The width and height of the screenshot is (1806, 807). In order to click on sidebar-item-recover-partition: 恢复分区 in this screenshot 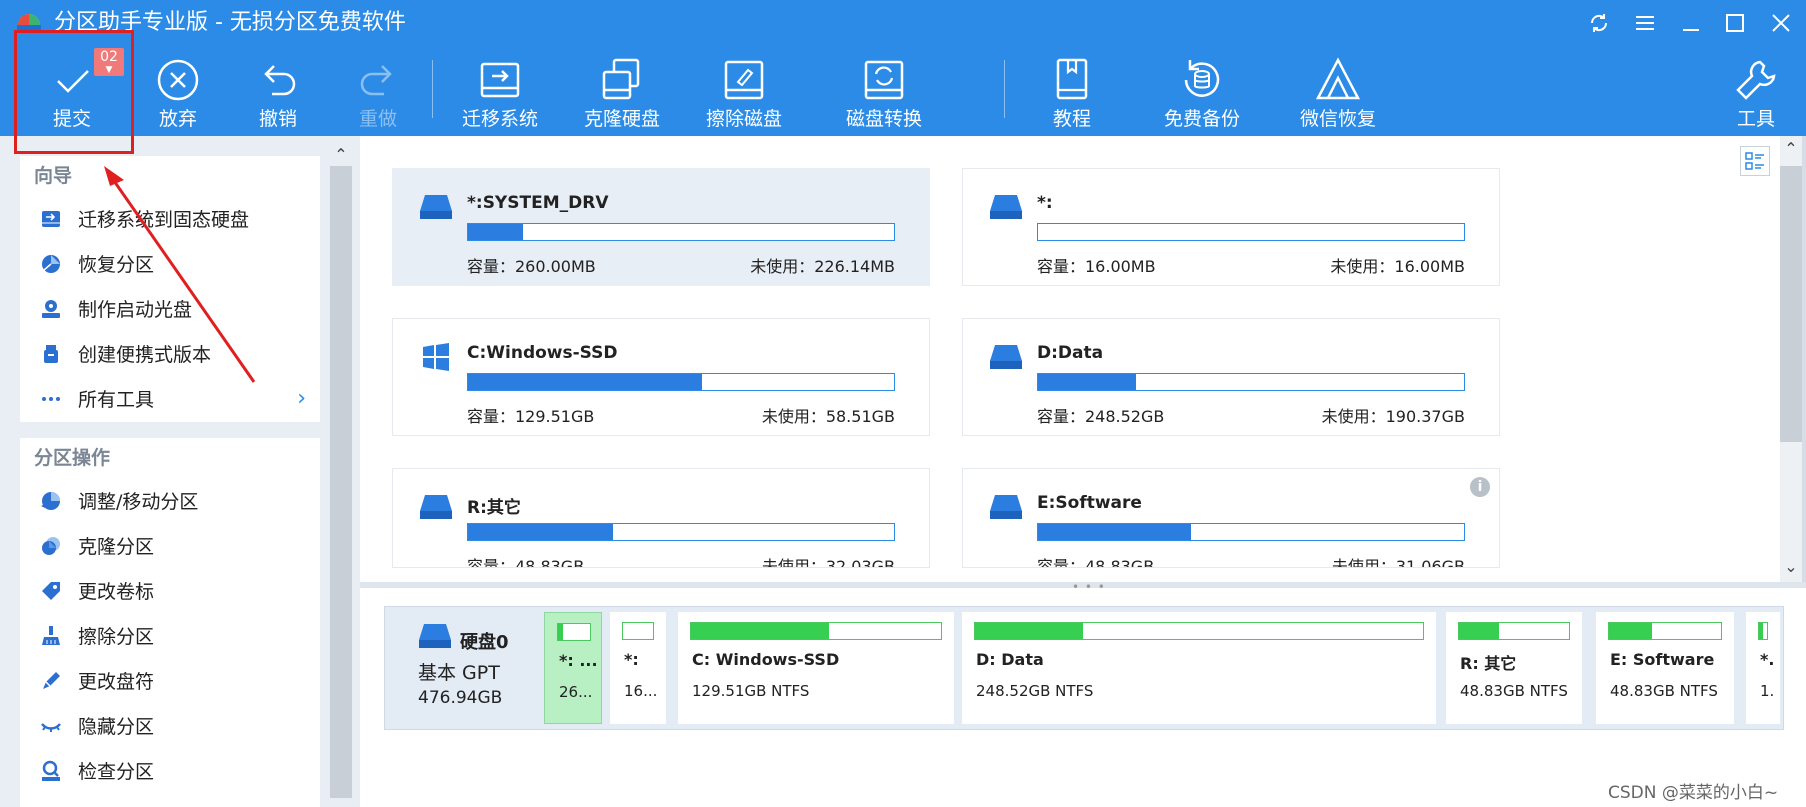, I will do `click(170, 263)`.